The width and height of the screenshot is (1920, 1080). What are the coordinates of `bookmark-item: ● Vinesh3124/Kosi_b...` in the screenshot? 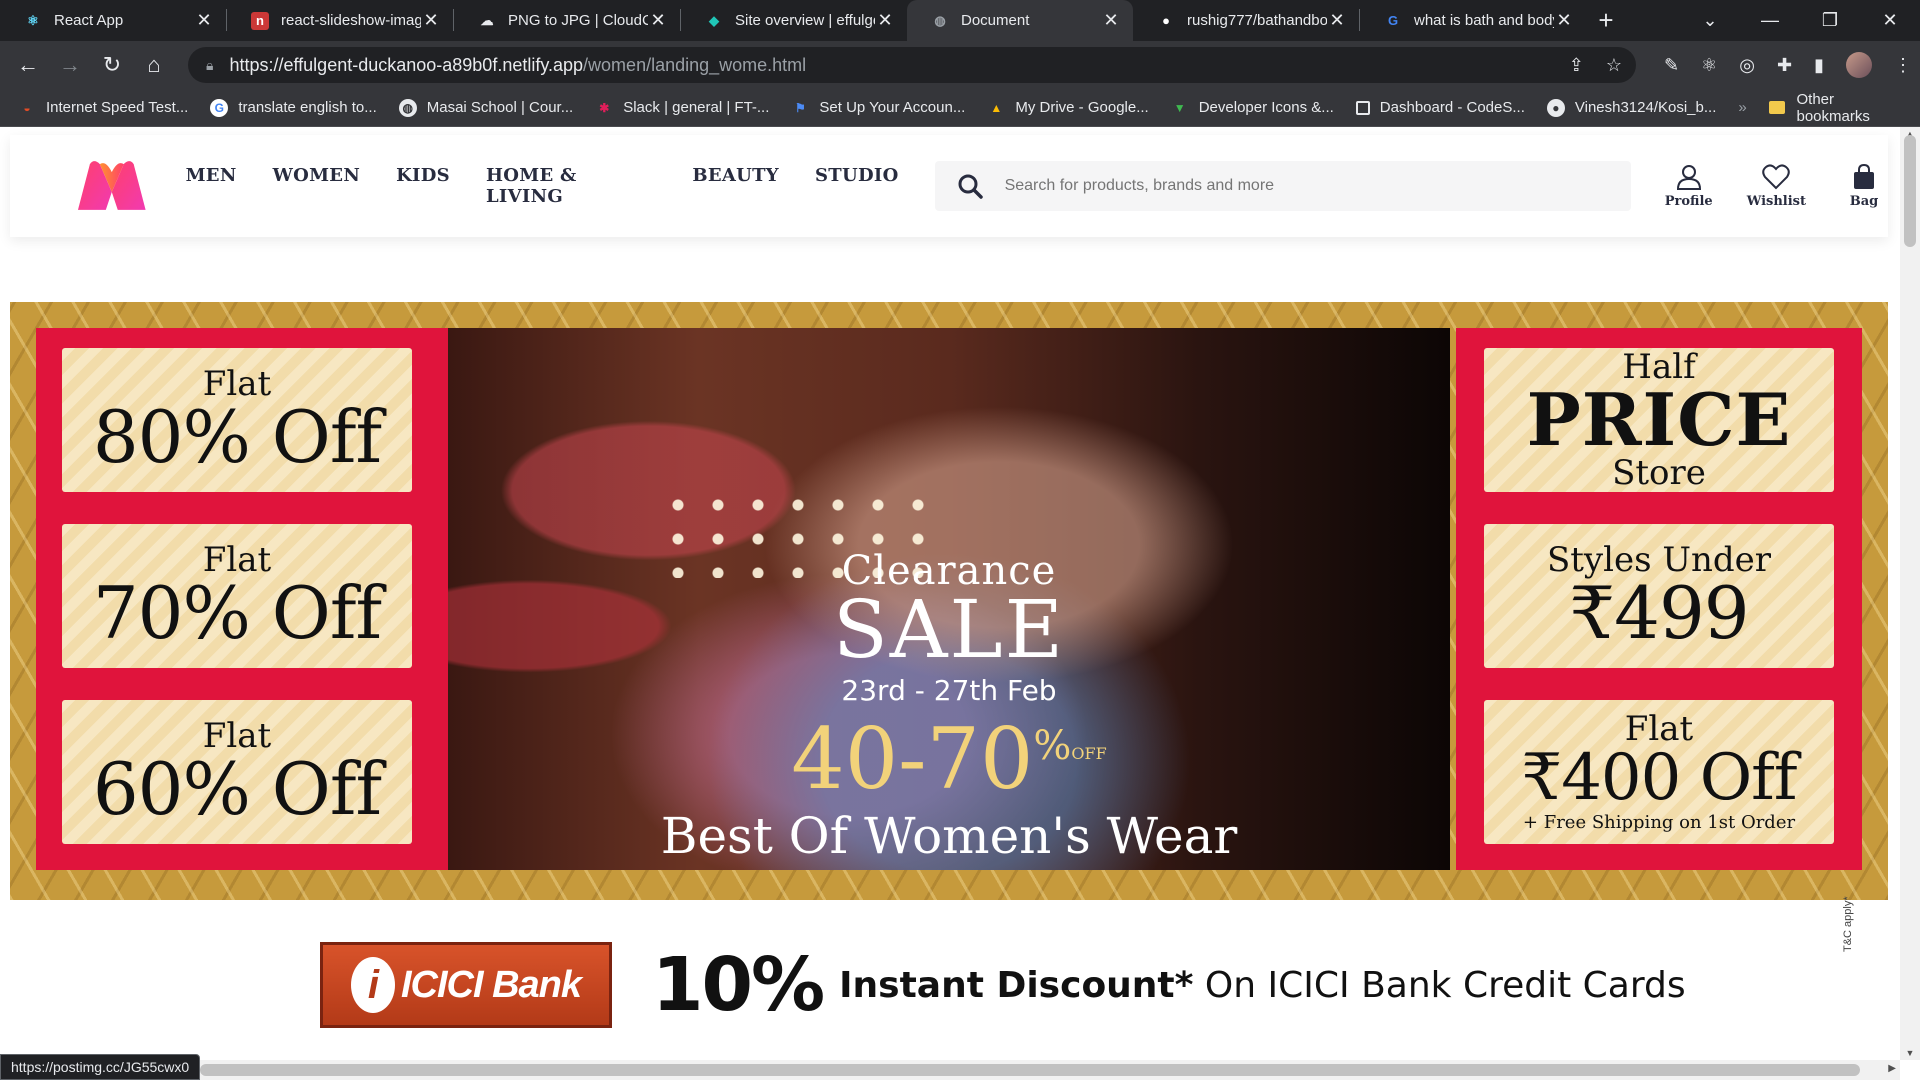 It's located at (1631, 107).